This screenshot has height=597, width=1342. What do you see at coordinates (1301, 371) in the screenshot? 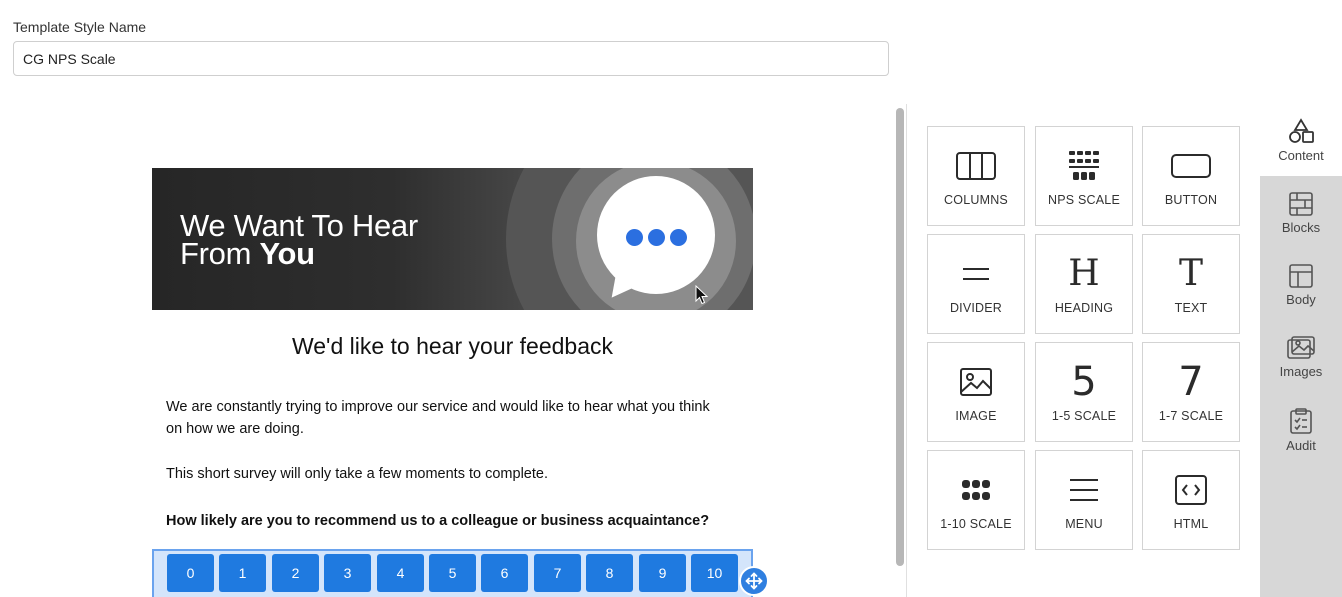
I see `tab-images-label: Images` at bounding box center [1301, 371].